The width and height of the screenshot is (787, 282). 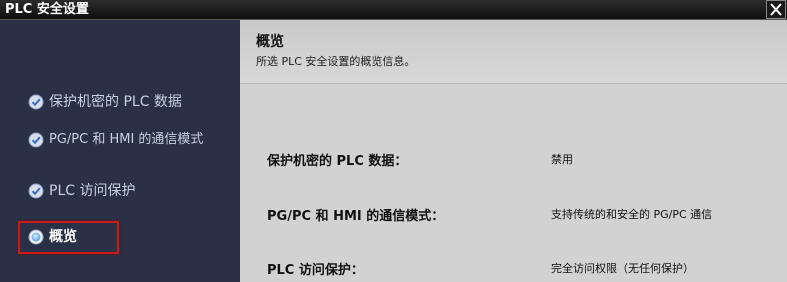 I want to click on close-icon, so click(x=776, y=9).